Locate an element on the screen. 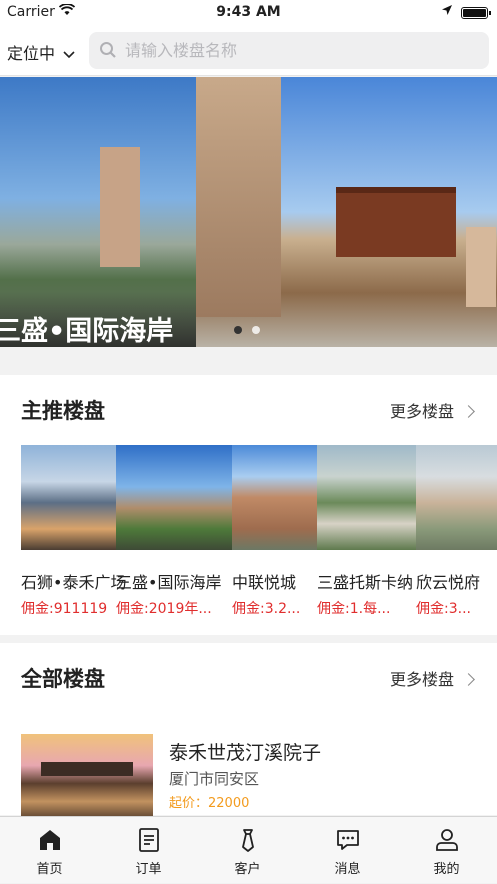 This screenshot has height=884, width=497. banner-caption-overlay: 三盛•国际海岸 is located at coordinates (98, 319).